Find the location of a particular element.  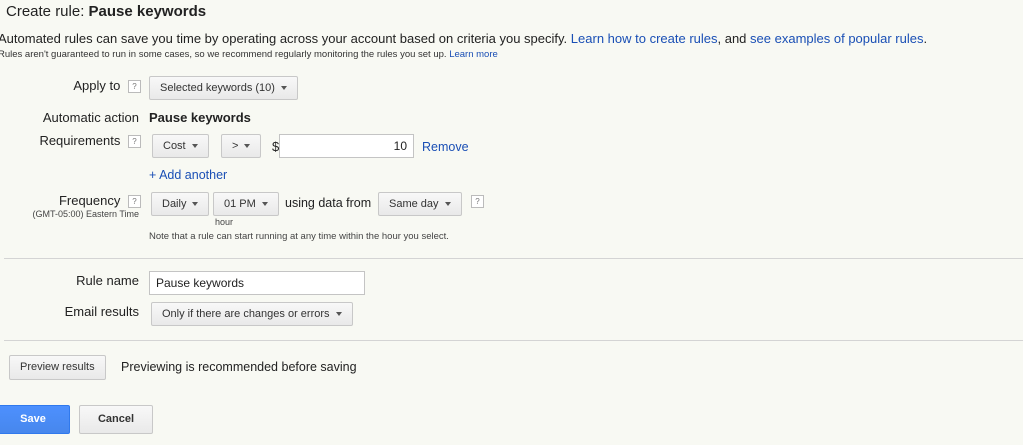

date-range-dropdown: Same day is located at coordinates (420, 204).